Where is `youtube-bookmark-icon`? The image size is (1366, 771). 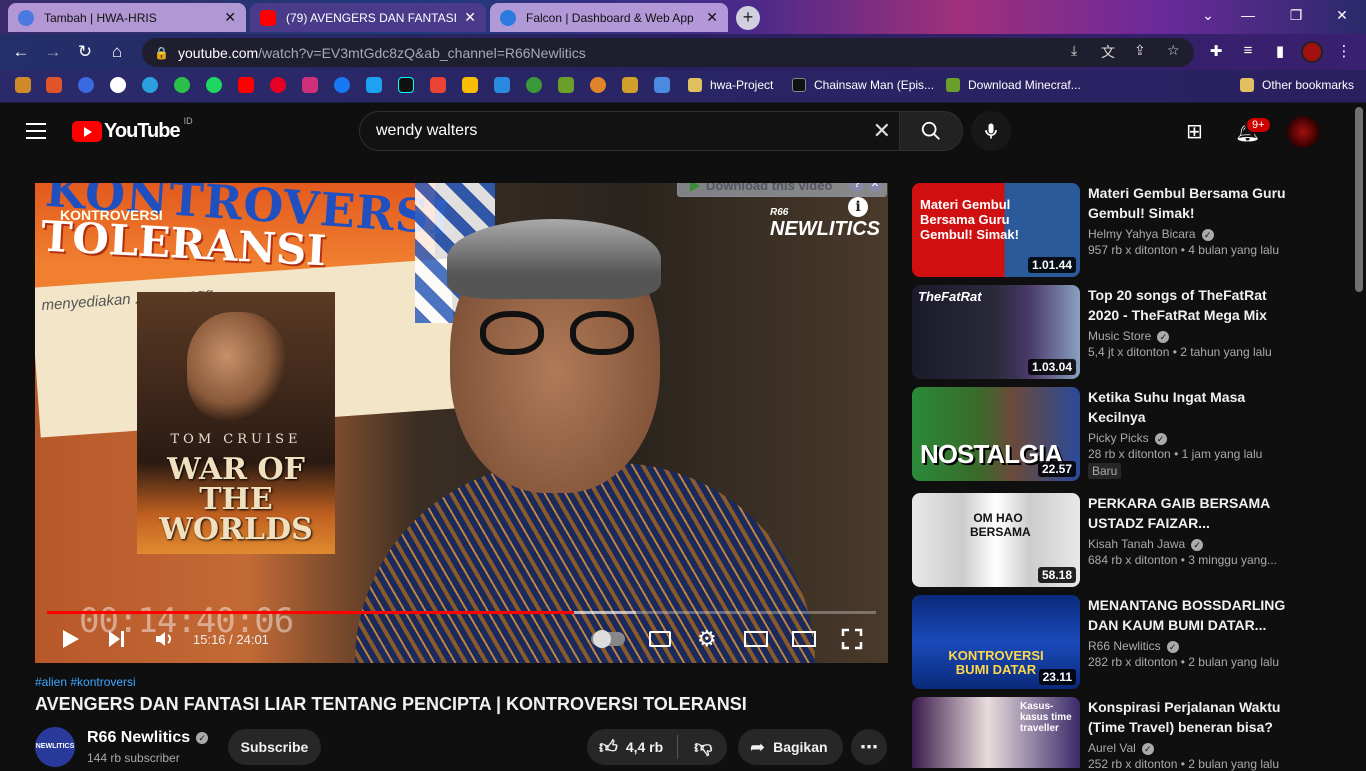
youtube-bookmark-icon is located at coordinates (246, 85).